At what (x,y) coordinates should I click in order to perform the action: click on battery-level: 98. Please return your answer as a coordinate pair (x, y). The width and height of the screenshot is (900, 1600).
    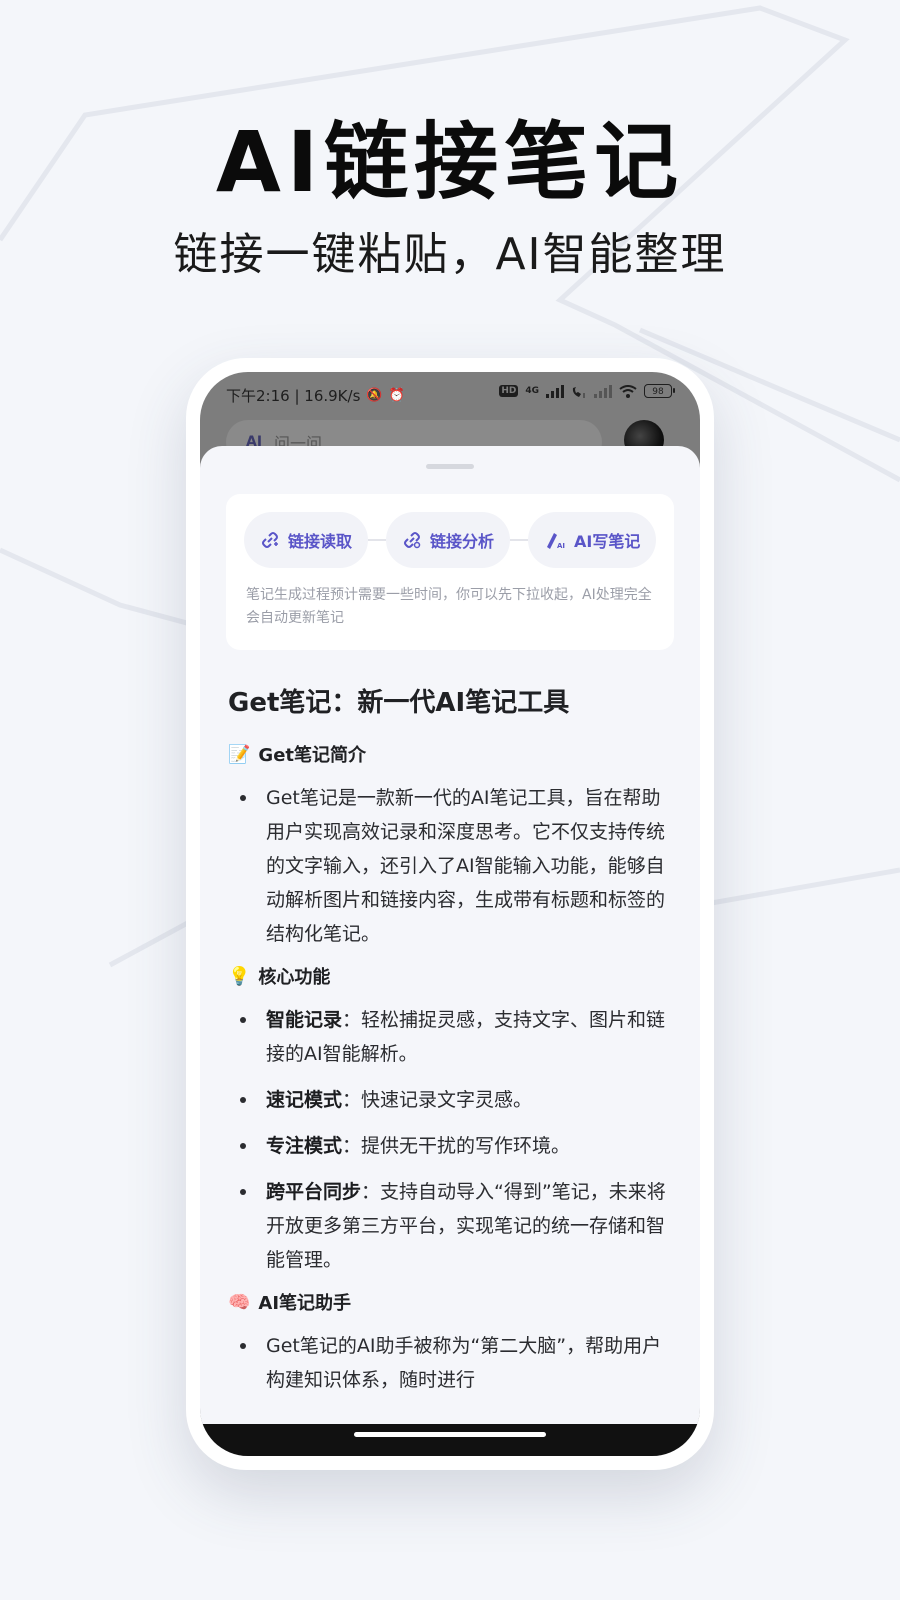
    Looking at the image, I should click on (658, 392).